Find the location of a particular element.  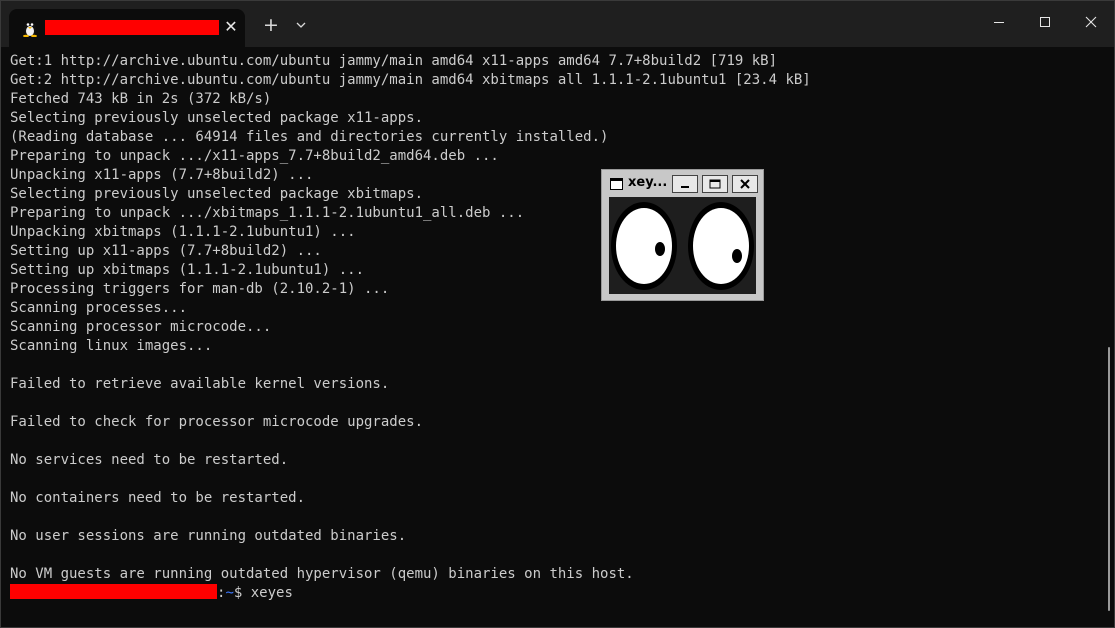

terminal-scrollbar is located at coordinates (1109, 479).